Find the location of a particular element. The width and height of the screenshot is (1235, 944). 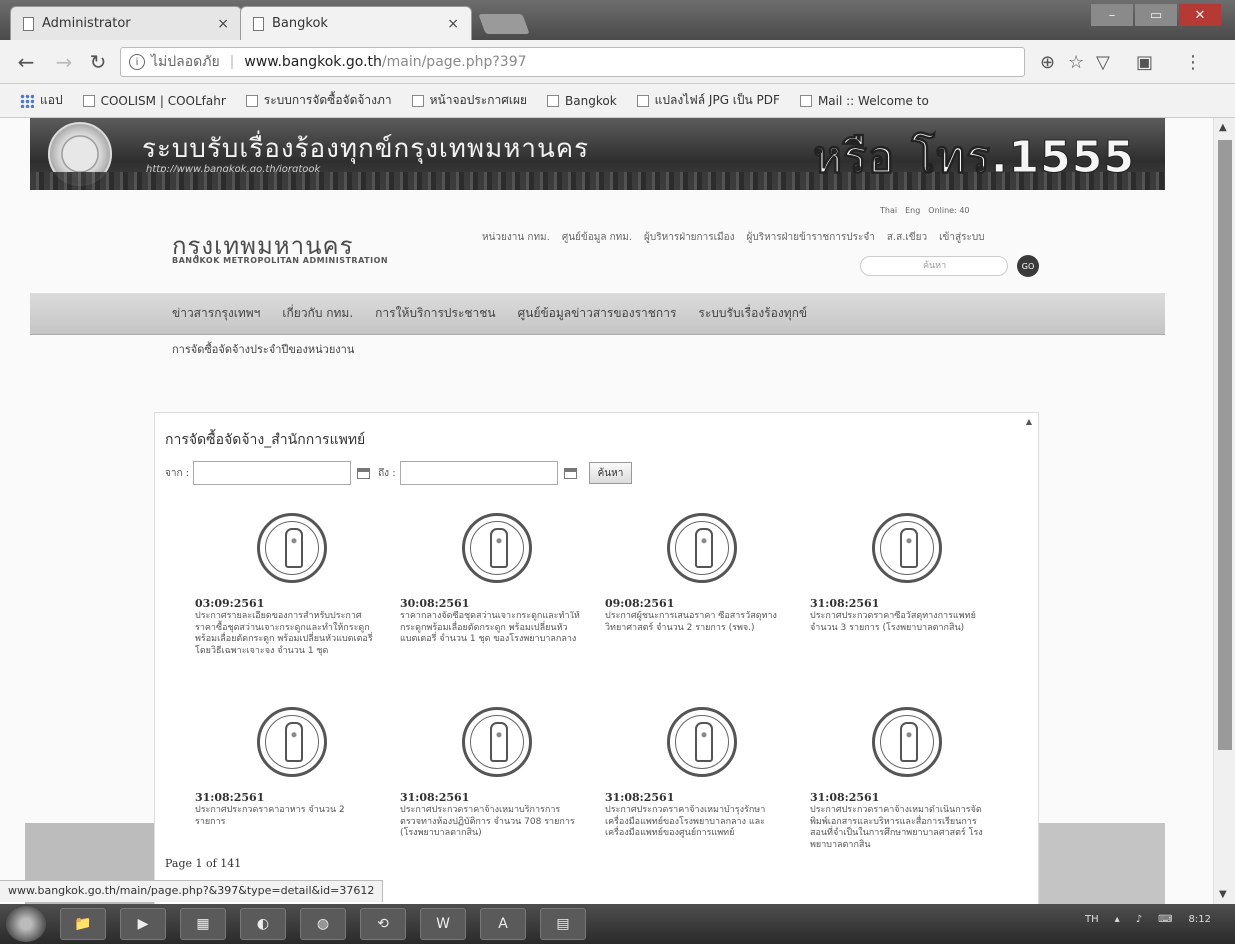

item-date: 03:09:2561 is located at coordinates (229, 603).